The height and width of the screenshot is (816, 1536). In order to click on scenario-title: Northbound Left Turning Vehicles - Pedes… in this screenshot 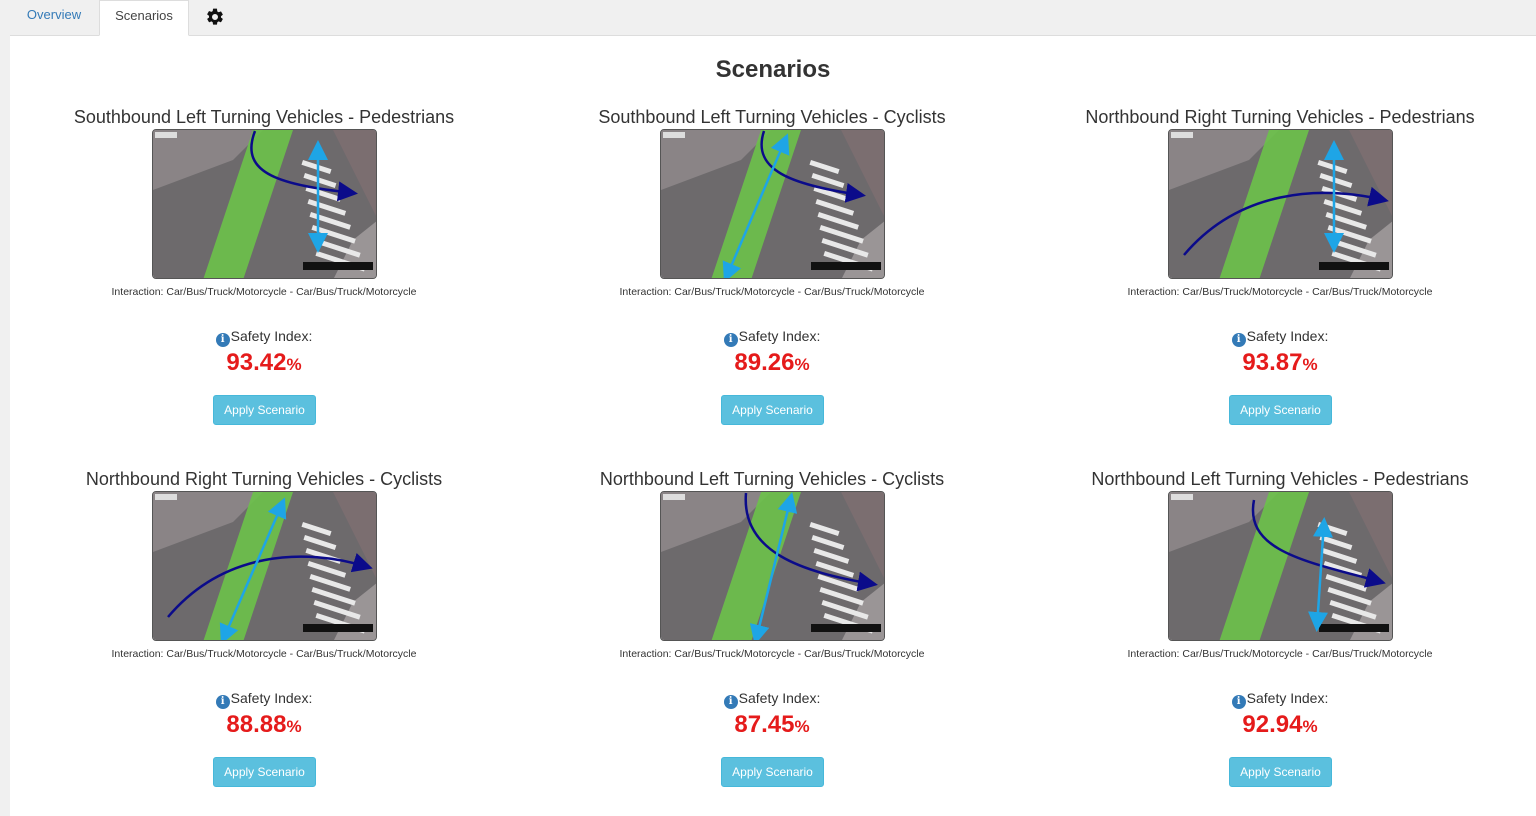, I will do `click(1280, 479)`.